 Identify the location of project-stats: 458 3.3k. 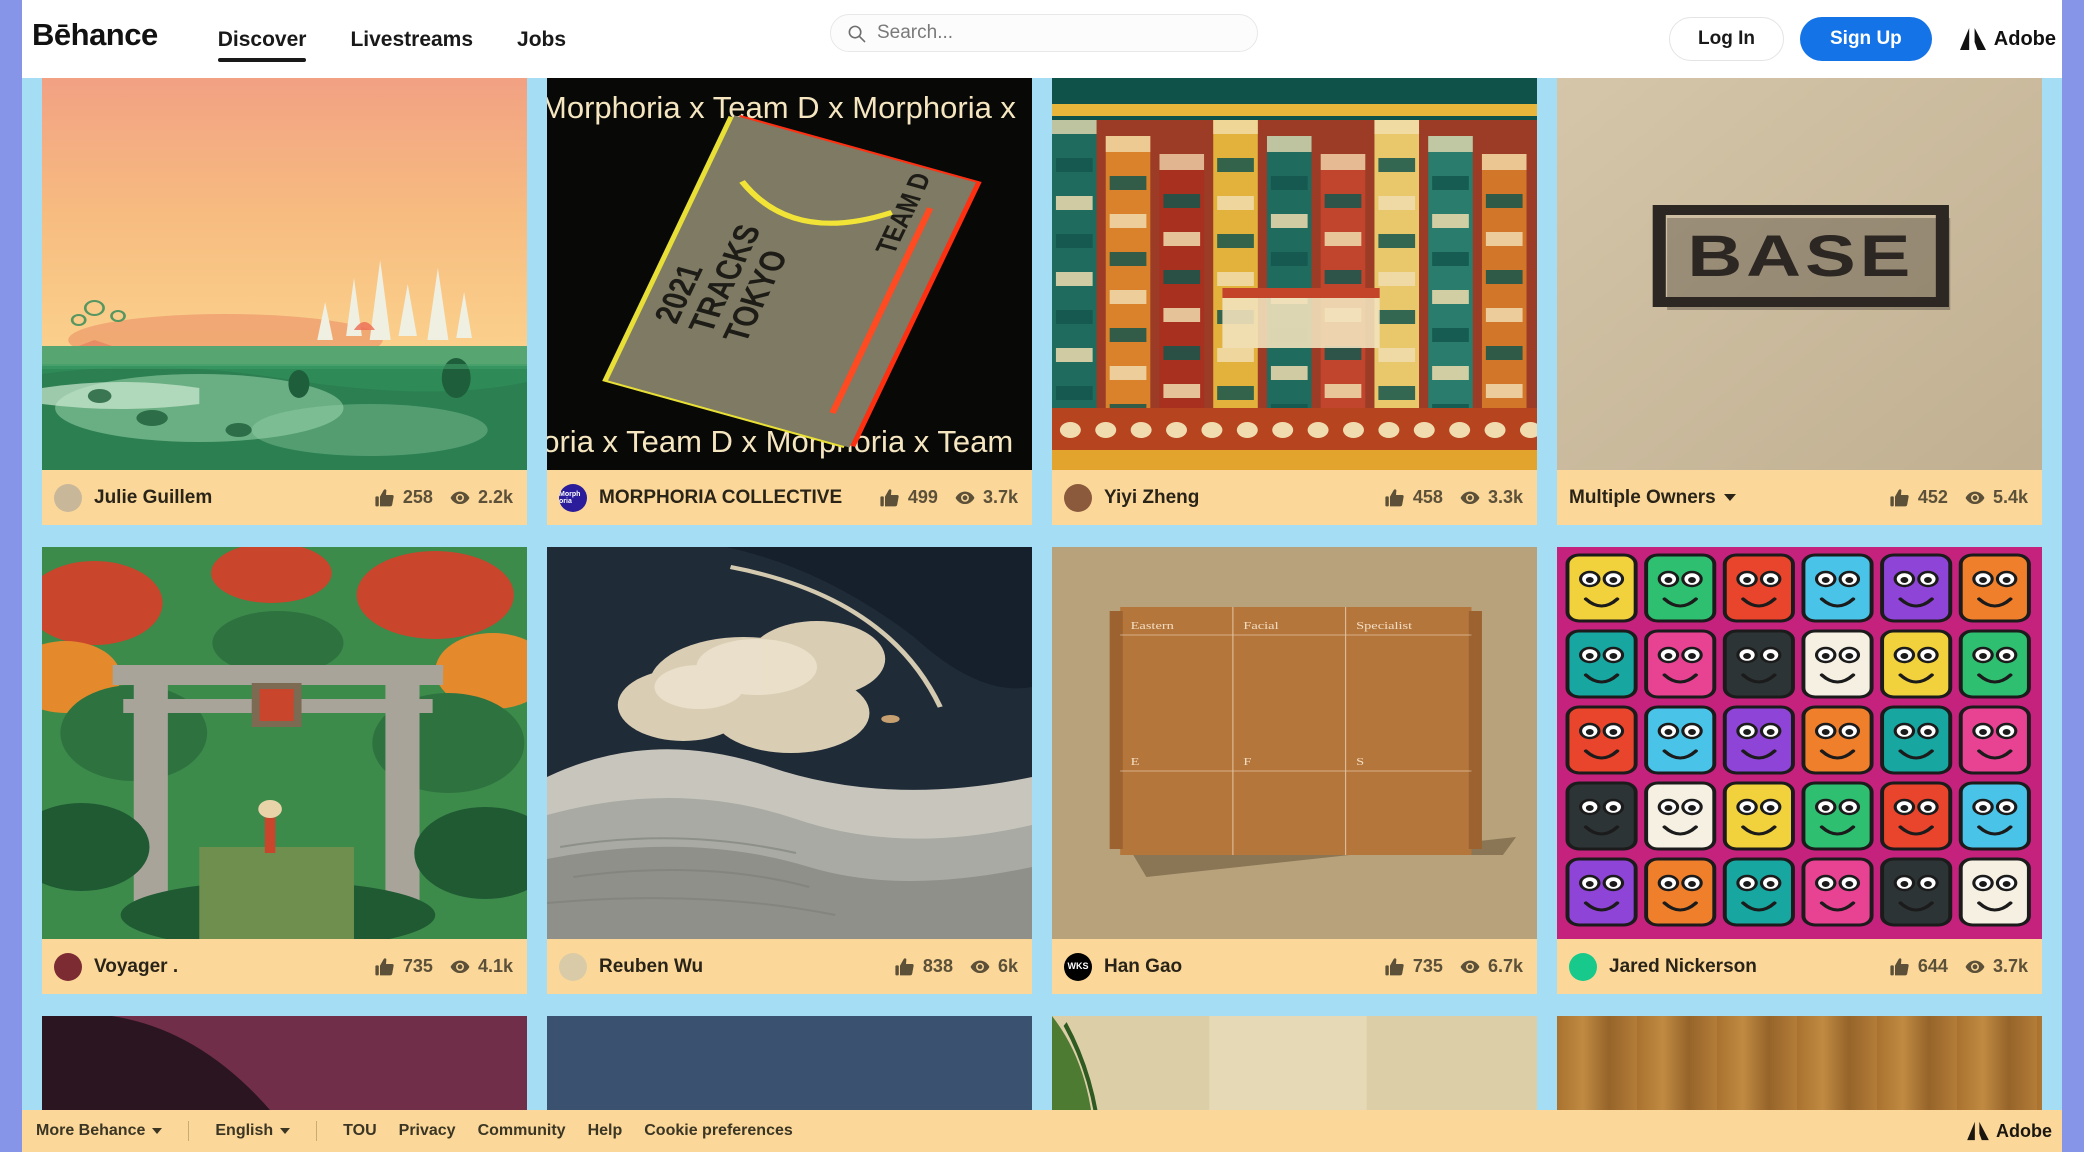
(1453, 498).